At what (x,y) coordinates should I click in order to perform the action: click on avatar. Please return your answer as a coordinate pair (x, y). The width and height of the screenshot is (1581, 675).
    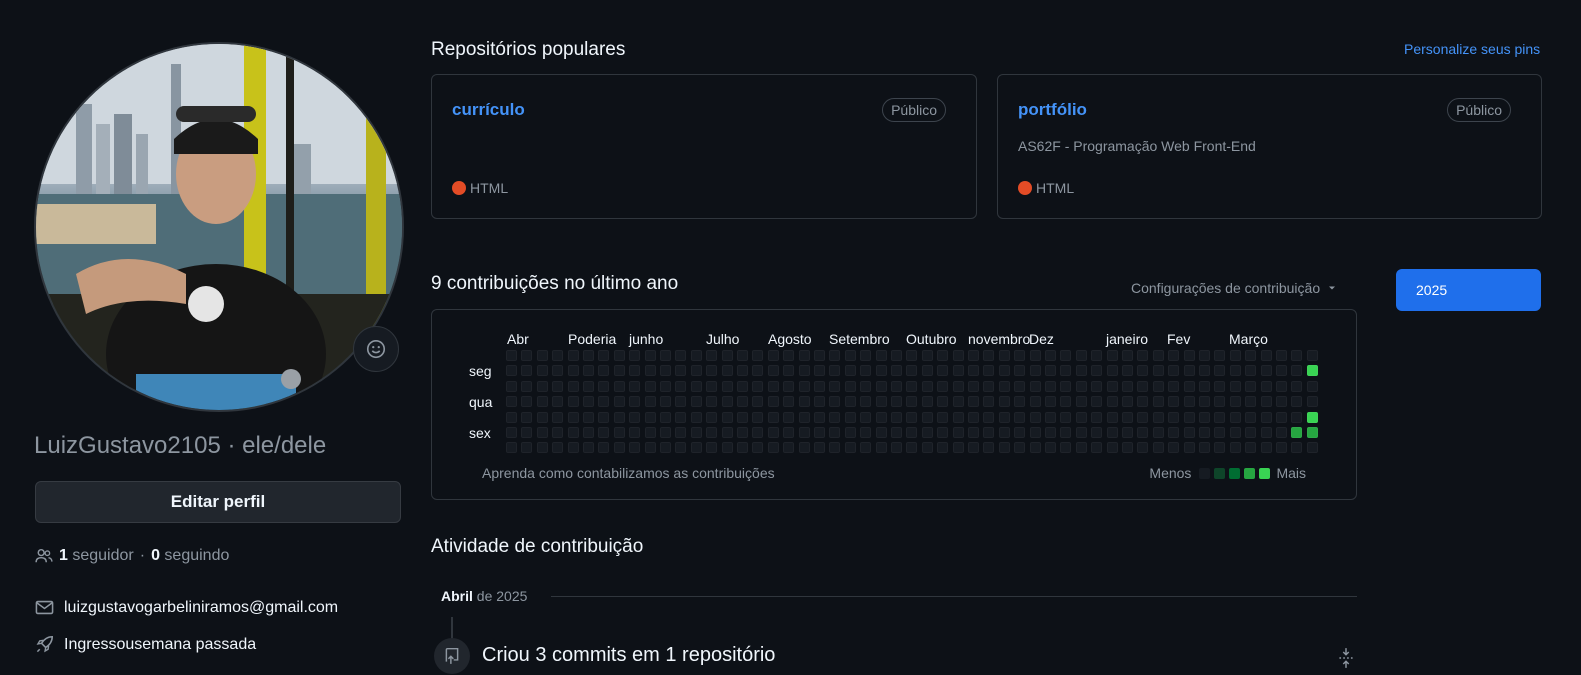
    Looking at the image, I should click on (219, 227).